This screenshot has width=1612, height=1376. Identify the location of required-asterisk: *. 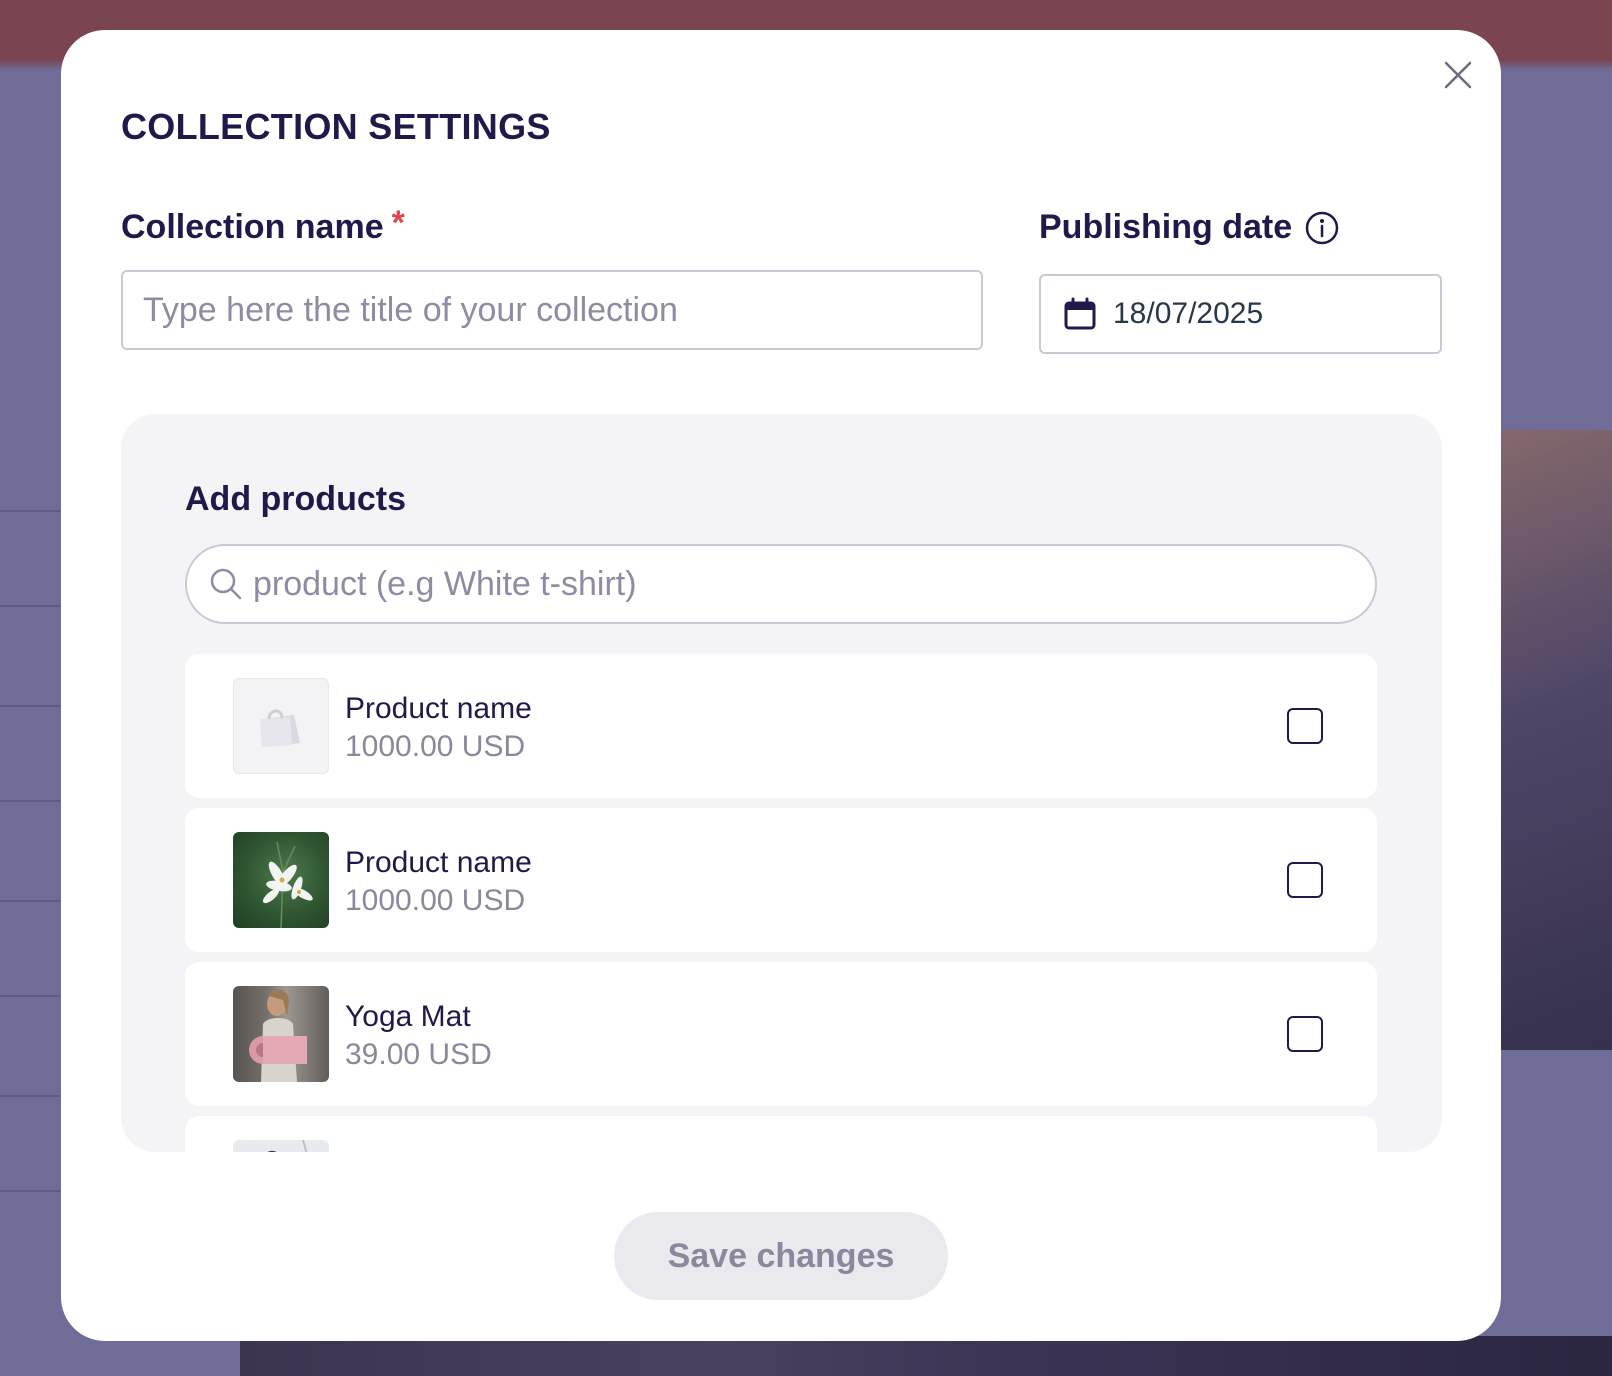
(398, 223).